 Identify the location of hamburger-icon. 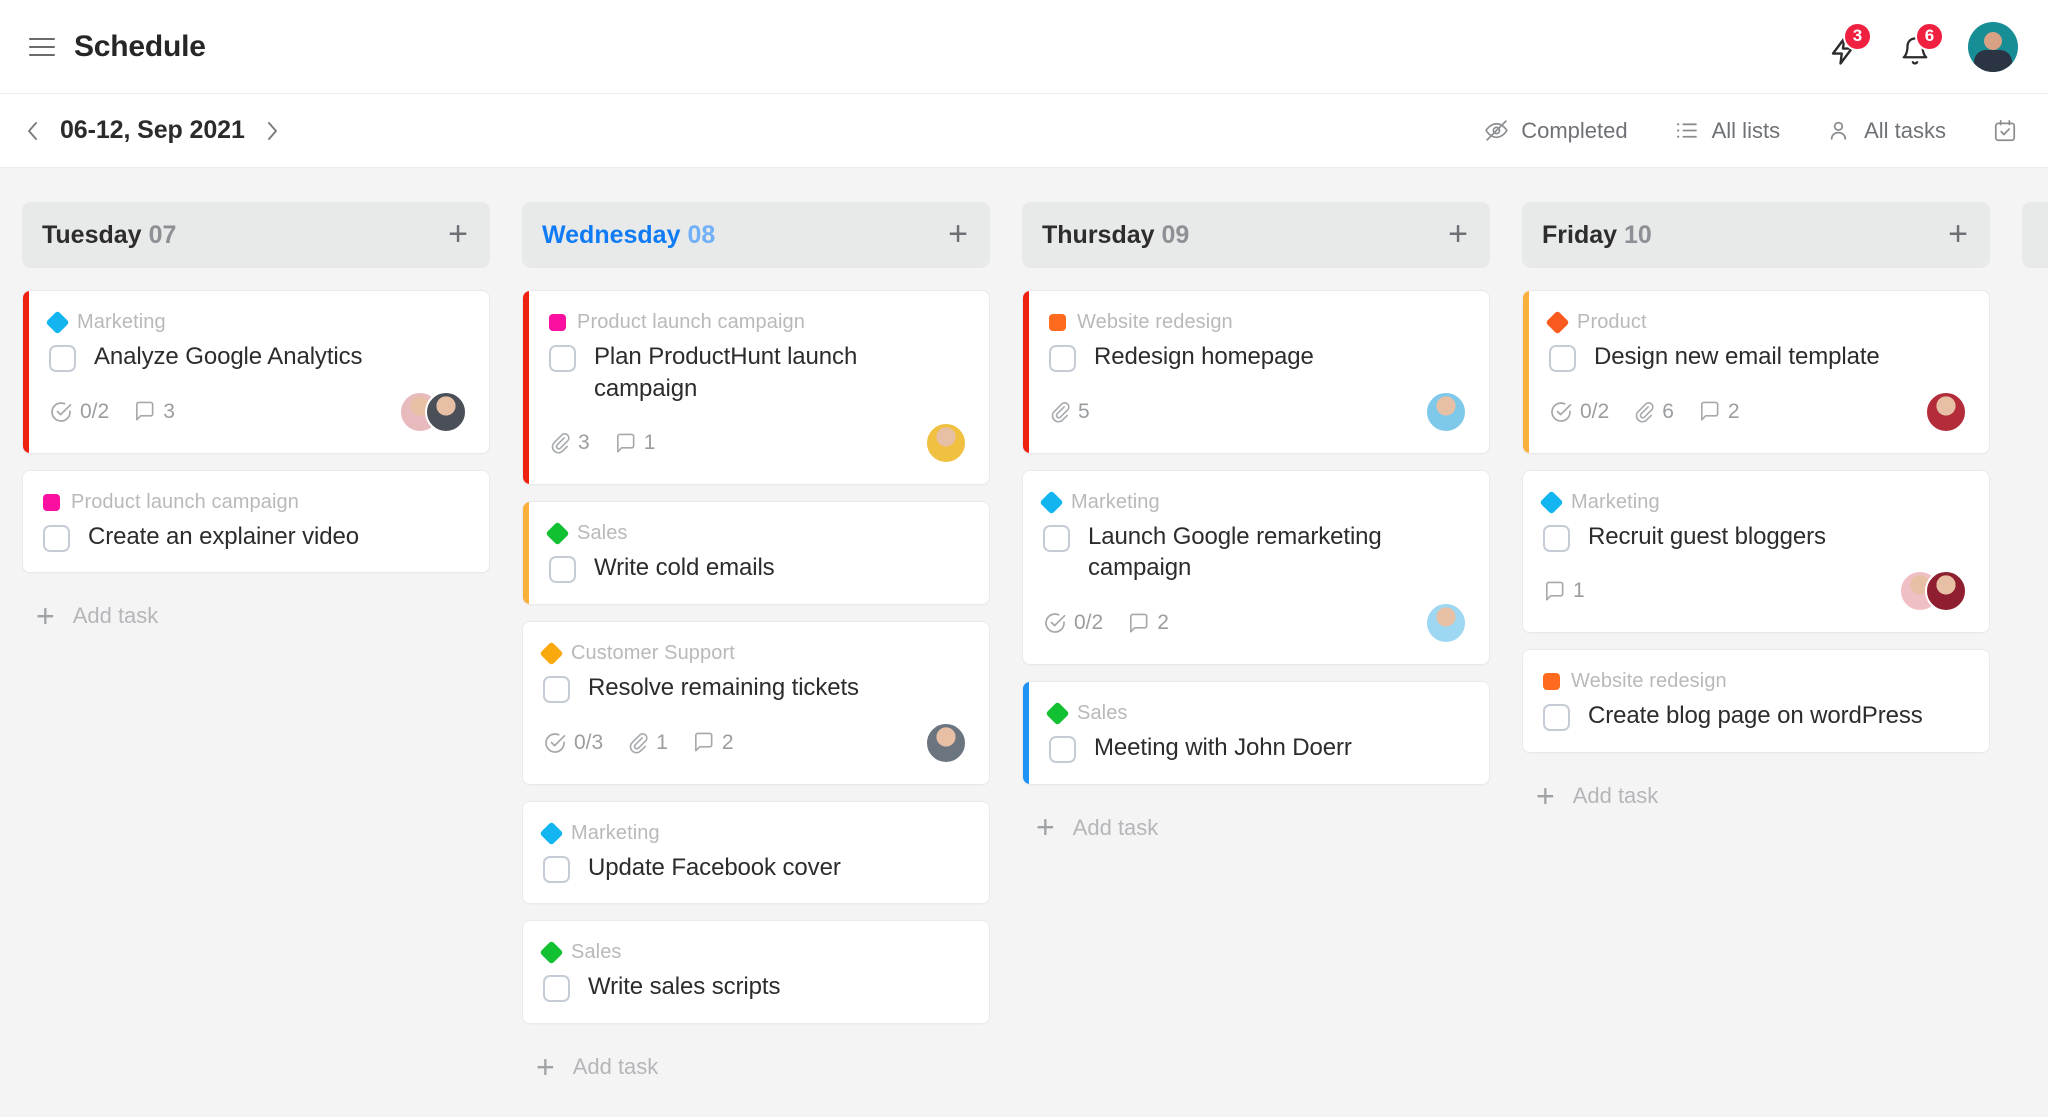
(42, 47).